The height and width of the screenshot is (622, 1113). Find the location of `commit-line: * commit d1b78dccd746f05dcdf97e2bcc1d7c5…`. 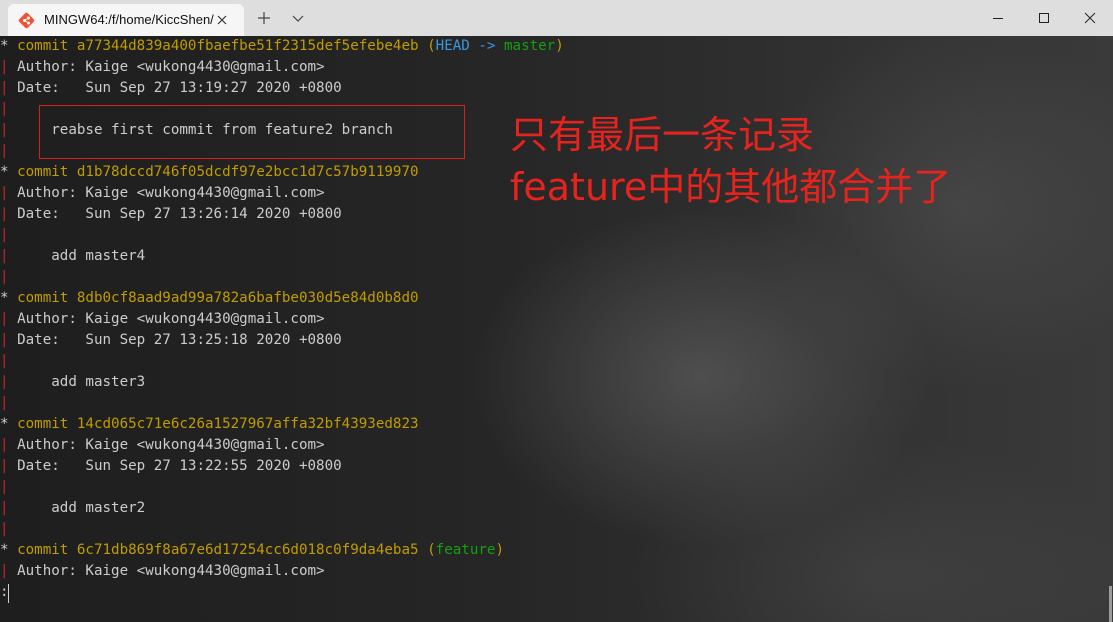

commit-line: * commit d1b78dccd746f05dcdf97e2bcc1d7c5… is located at coordinates (209, 172).